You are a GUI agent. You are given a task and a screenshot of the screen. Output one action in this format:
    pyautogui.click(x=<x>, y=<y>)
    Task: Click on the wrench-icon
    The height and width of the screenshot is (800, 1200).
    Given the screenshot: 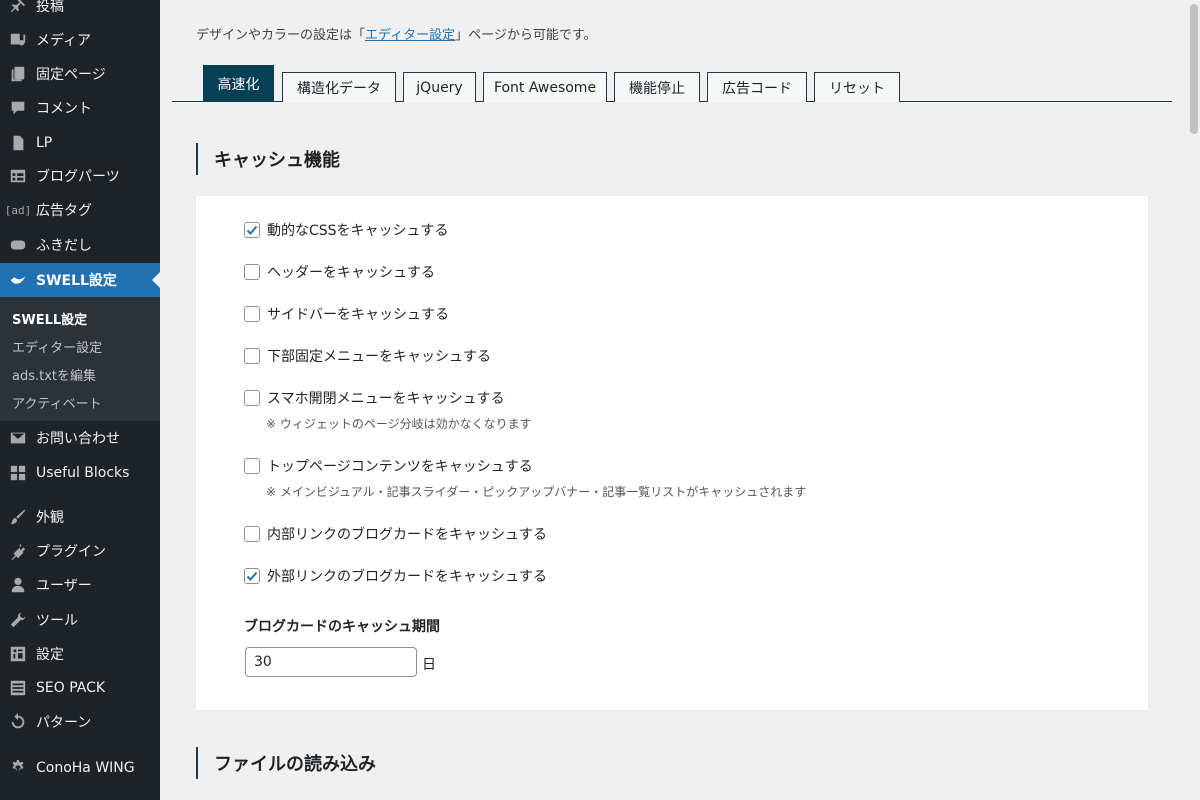 What is the action you would take?
    pyautogui.click(x=18, y=620)
    